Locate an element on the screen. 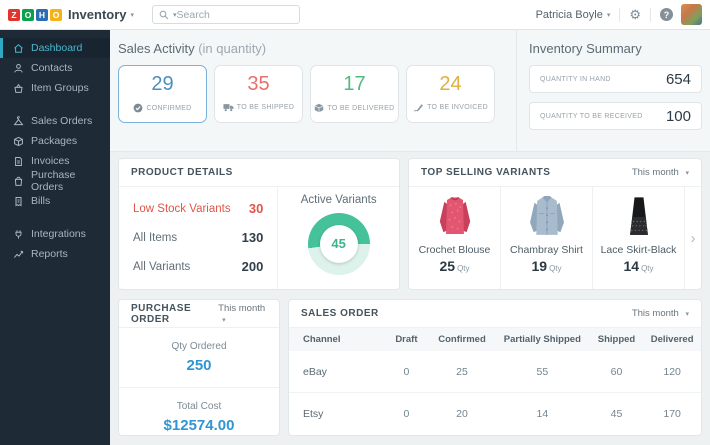  total-cost-value: $12574.00 is located at coordinates (199, 425).